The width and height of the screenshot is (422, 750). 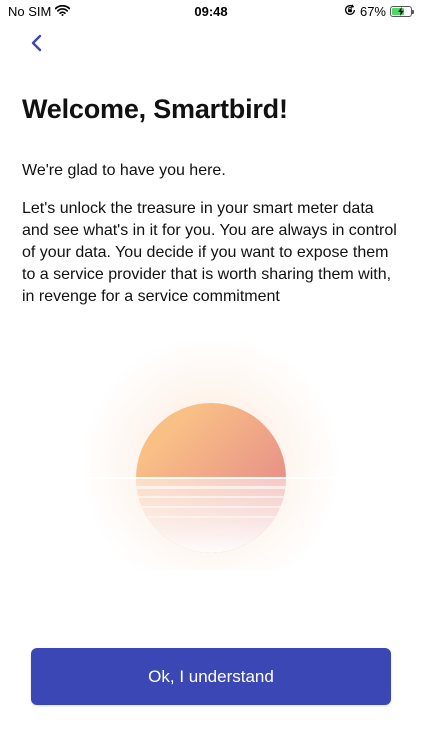 I want to click on battery-cap, so click(x=413, y=12).